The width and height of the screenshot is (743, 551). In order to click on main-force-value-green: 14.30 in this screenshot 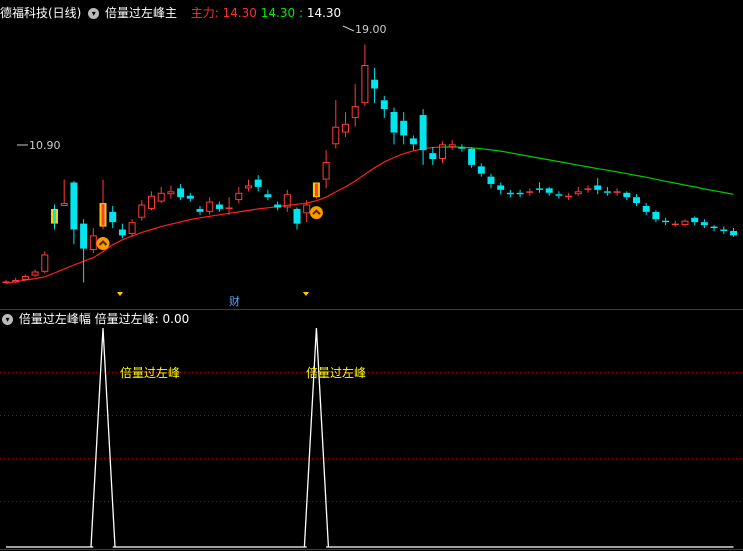, I will do `click(278, 13)`.